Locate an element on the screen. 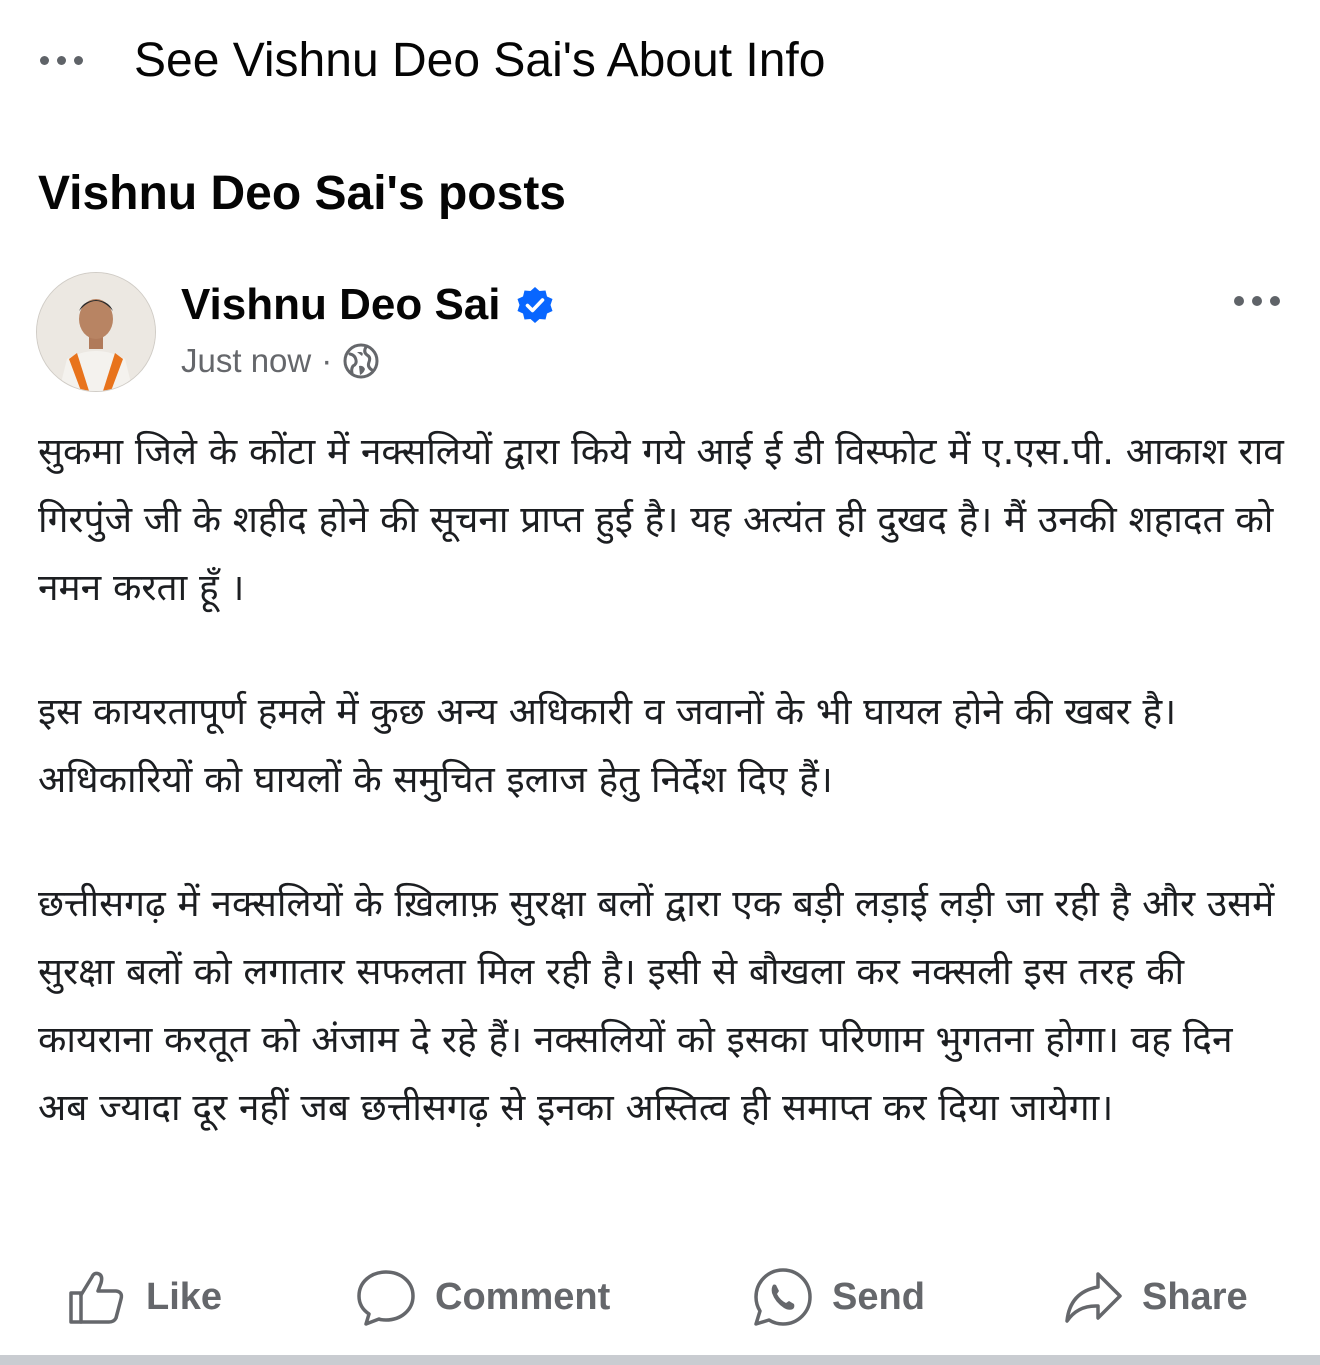 This screenshot has height=1365, width=1320. post-header: Vishnu Deo Sai Just now · is located at coordinates (660, 332).